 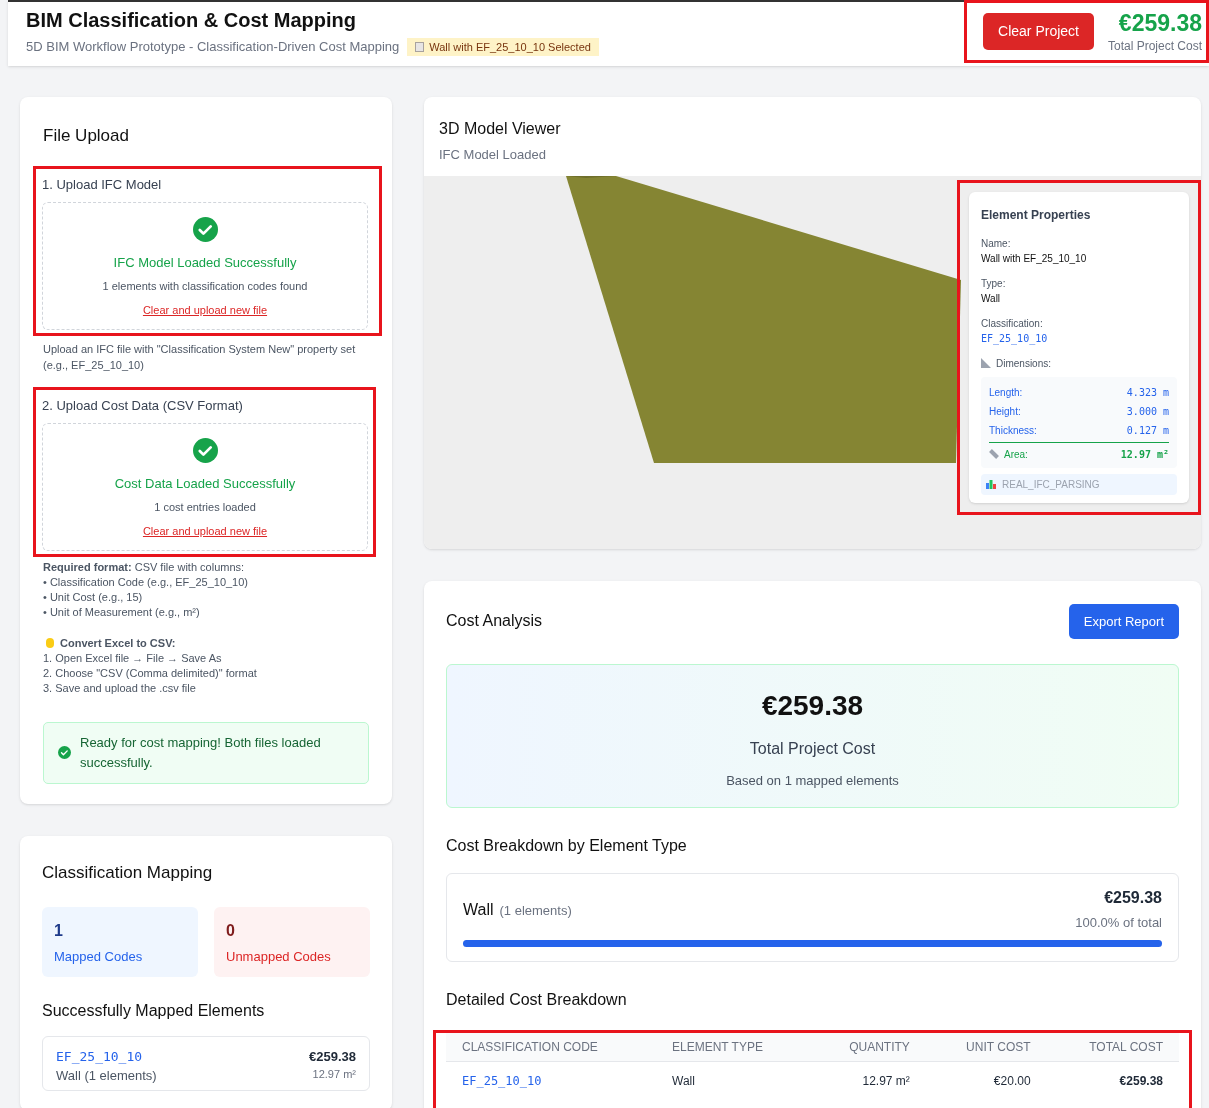 What do you see at coordinates (1013, 430) in the screenshot?
I see `dimension-label: Thickness:` at bounding box center [1013, 430].